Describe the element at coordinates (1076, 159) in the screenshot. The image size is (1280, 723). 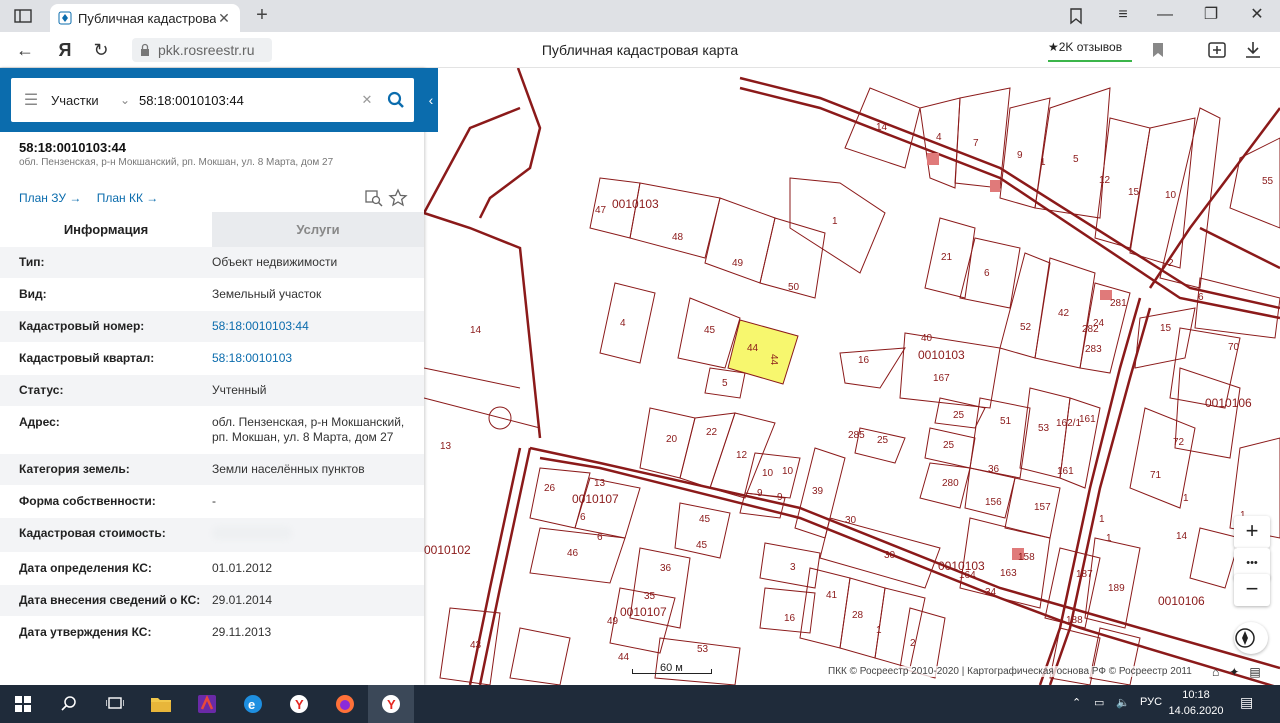
I see `svg-text: 5` at that location.